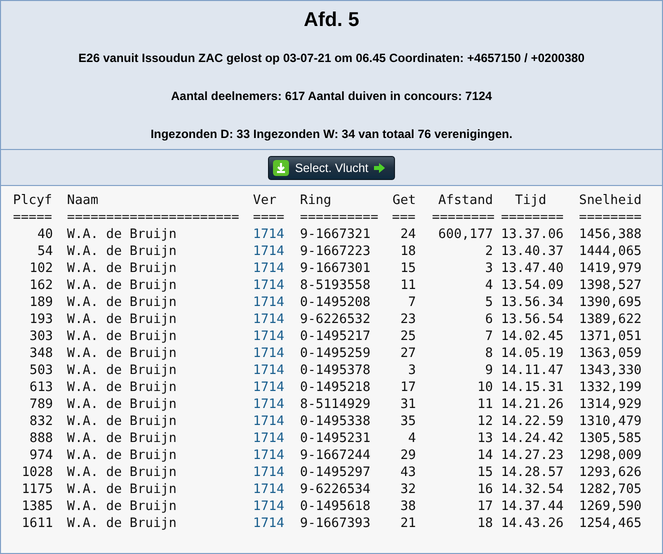  Describe the element at coordinates (610, 523) in the screenshot. I see `table-cell: 1254,465` at that location.